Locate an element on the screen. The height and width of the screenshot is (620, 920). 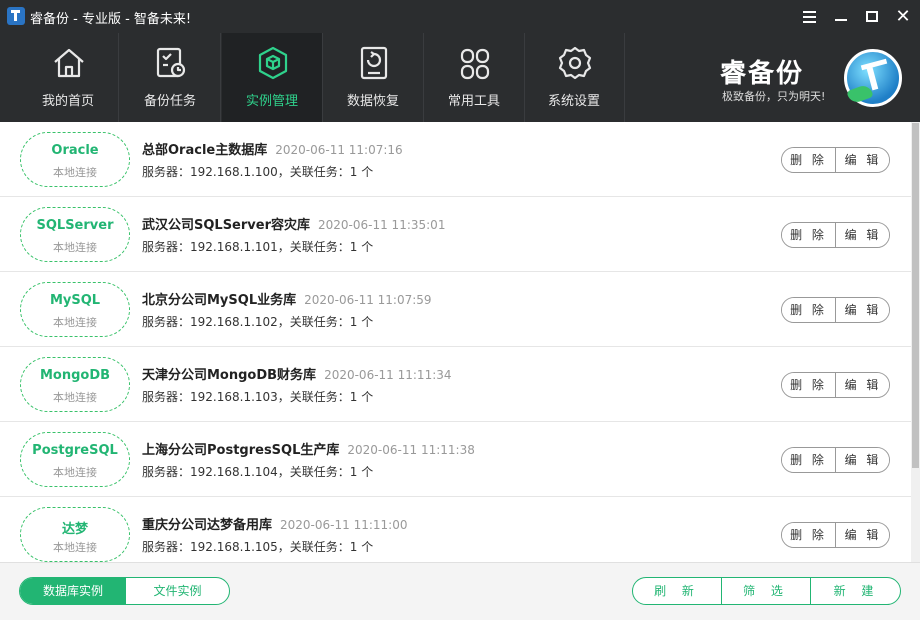
brand-name: 睿备份 is located at coordinates (762, 74).